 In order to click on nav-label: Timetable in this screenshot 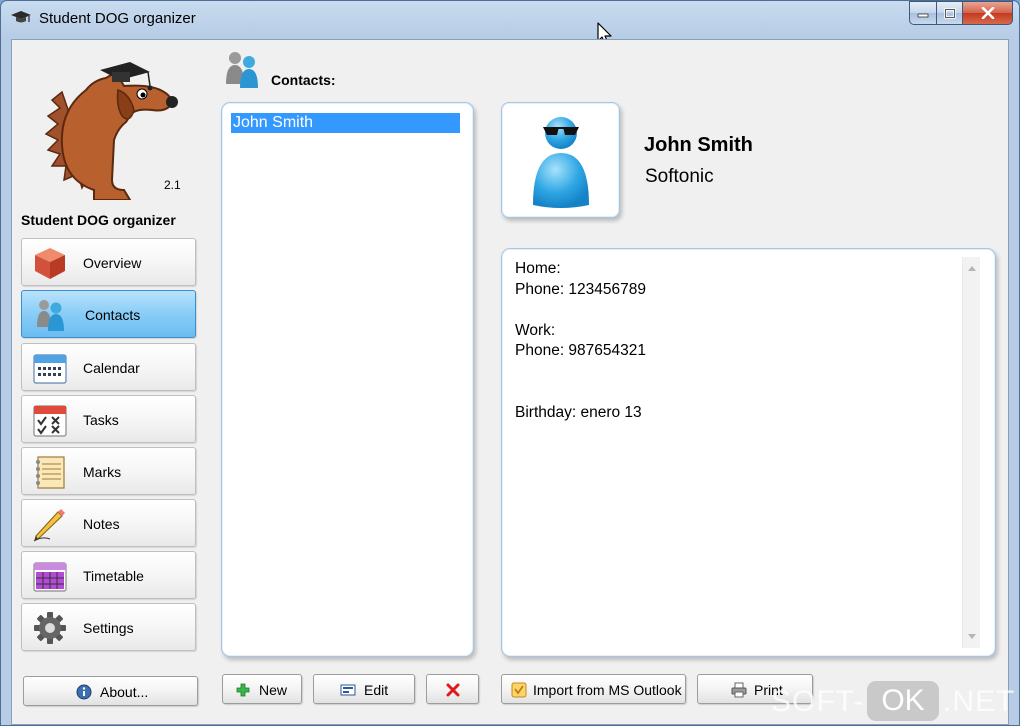, I will do `click(113, 576)`.